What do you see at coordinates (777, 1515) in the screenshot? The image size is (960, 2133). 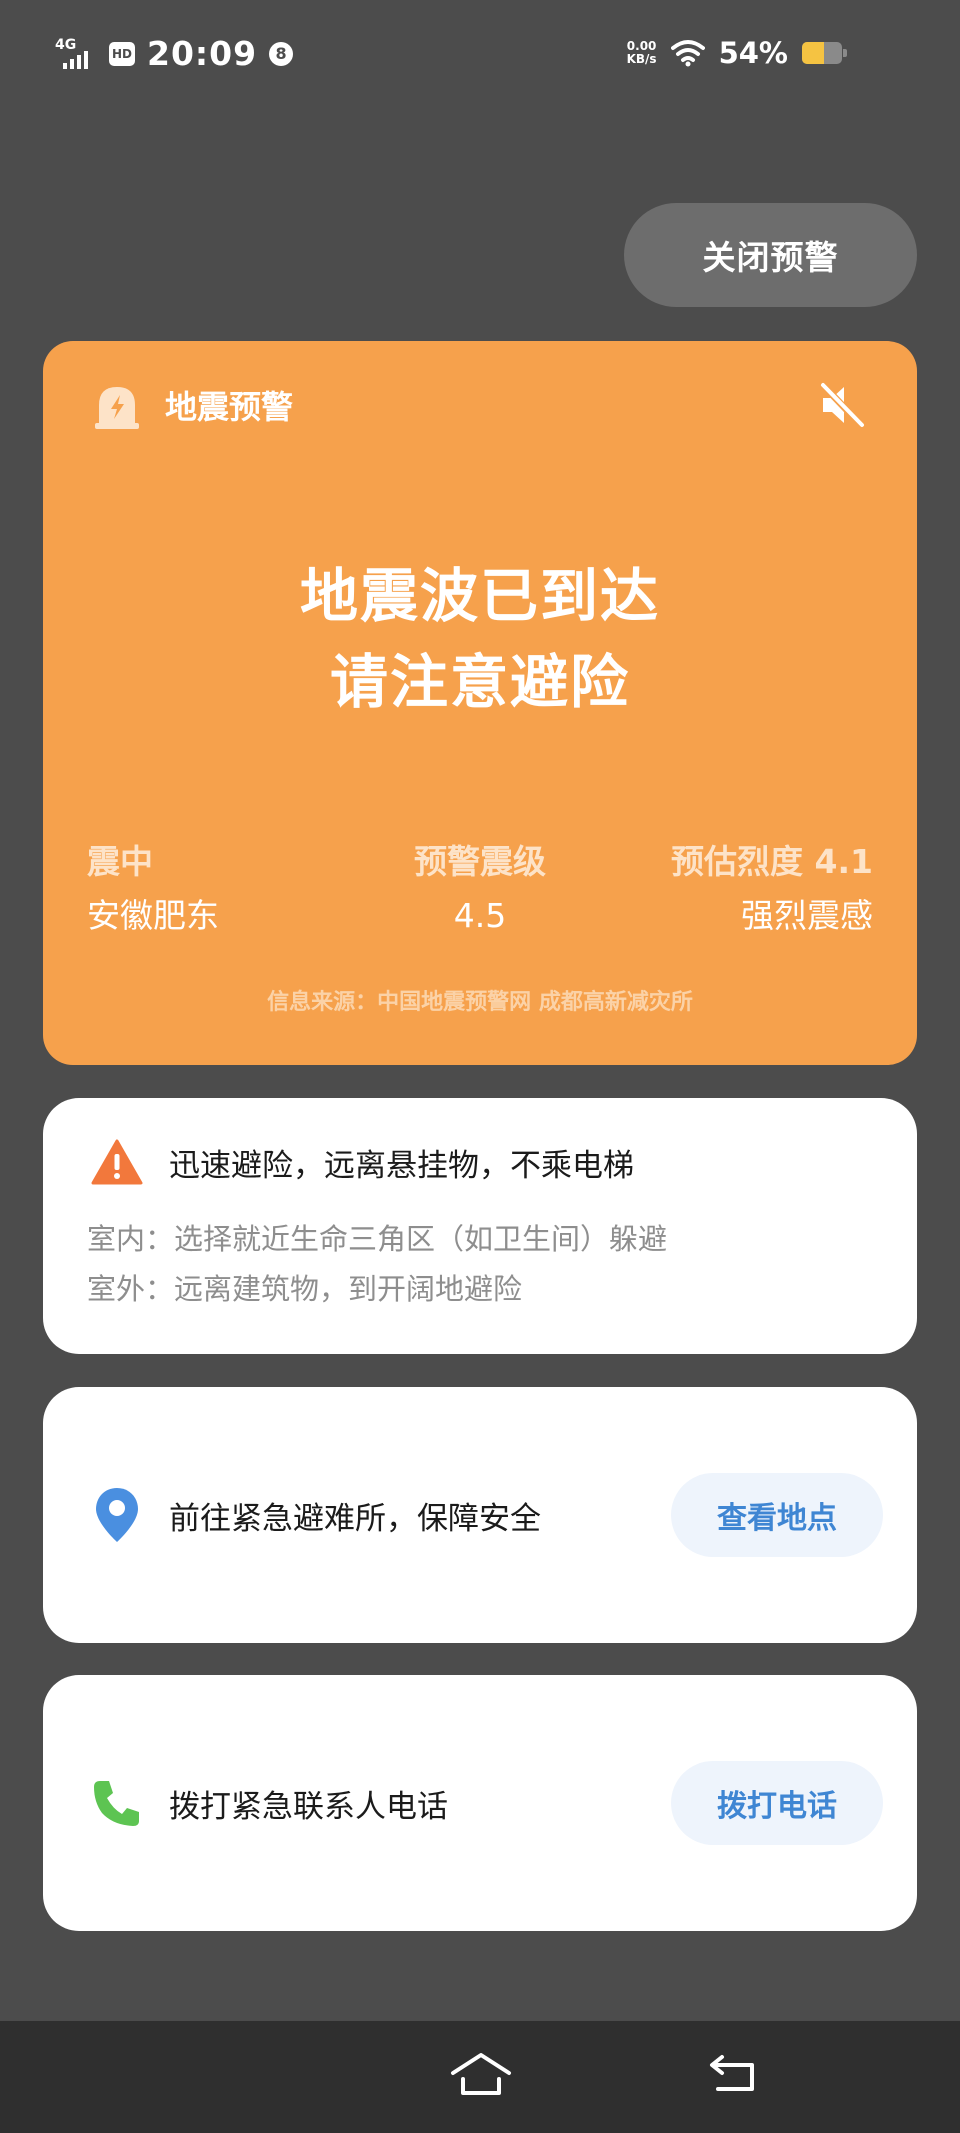 I see `view-location-button: 查看地点` at bounding box center [777, 1515].